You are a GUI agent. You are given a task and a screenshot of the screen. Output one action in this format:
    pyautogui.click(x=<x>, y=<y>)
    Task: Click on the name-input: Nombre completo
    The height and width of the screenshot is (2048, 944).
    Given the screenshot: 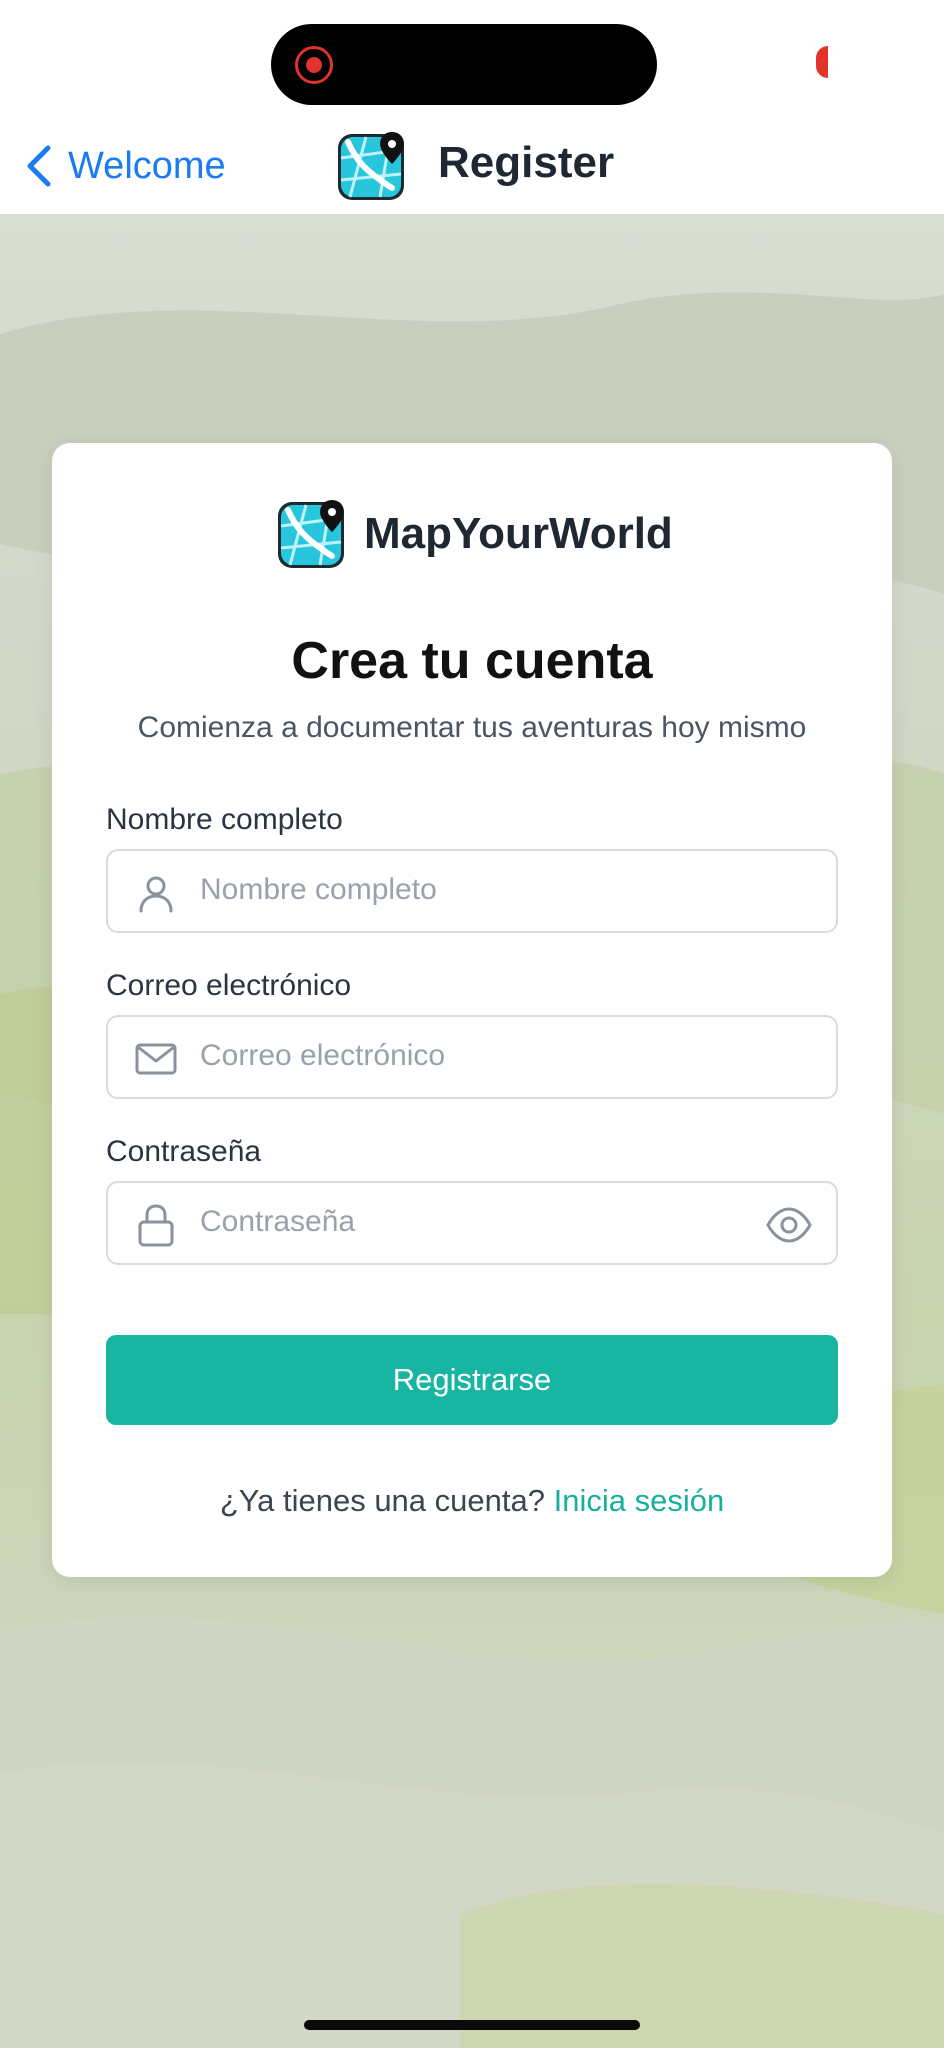 What is the action you would take?
    pyautogui.click(x=472, y=891)
    